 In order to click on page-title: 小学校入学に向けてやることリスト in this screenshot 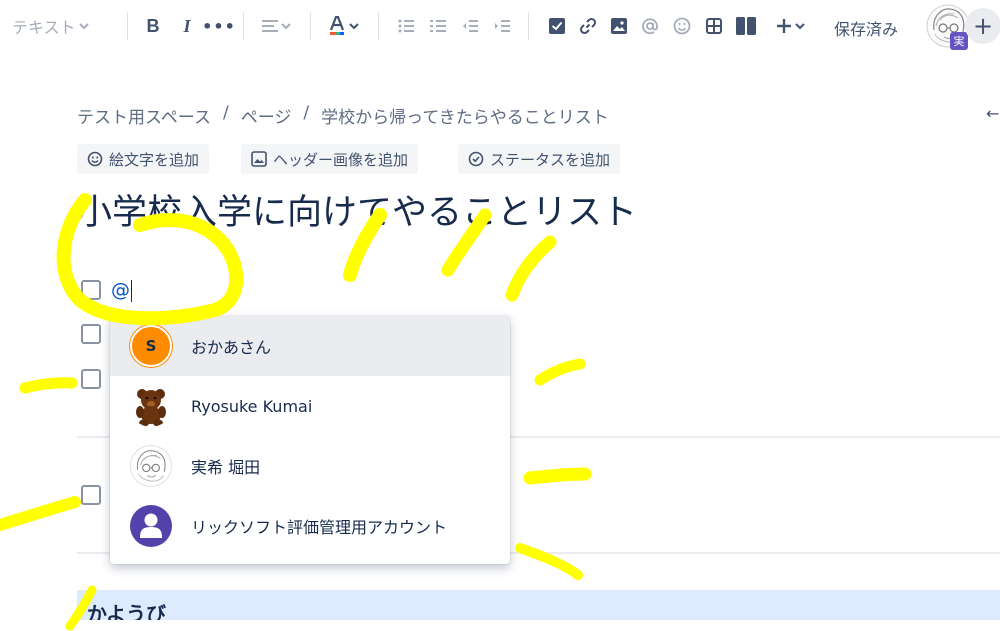, I will do `click(357, 209)`.